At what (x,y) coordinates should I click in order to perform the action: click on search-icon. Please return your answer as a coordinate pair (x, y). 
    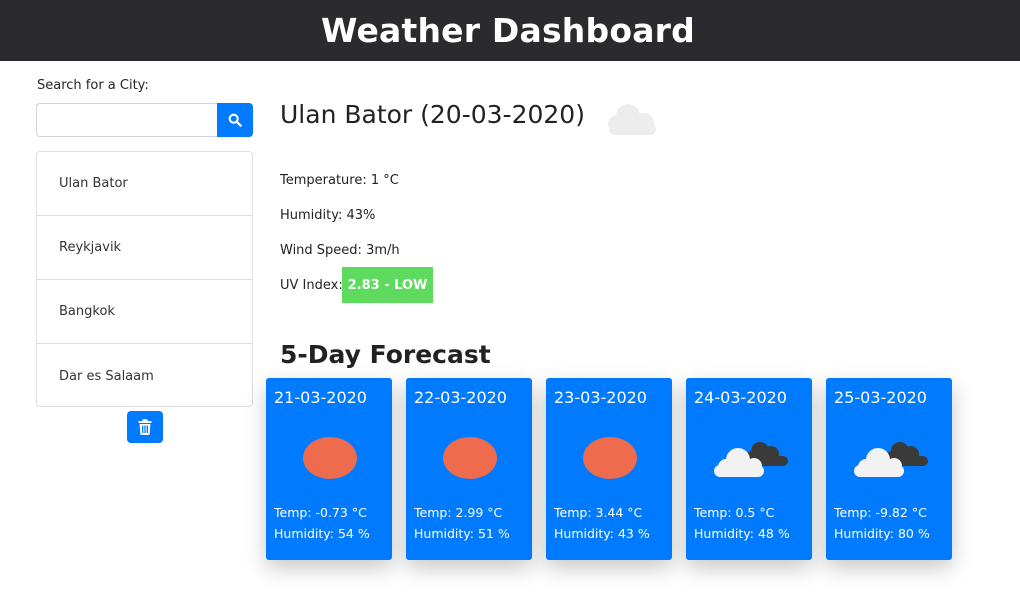
    Looking at the image, I should click on (235, 120).